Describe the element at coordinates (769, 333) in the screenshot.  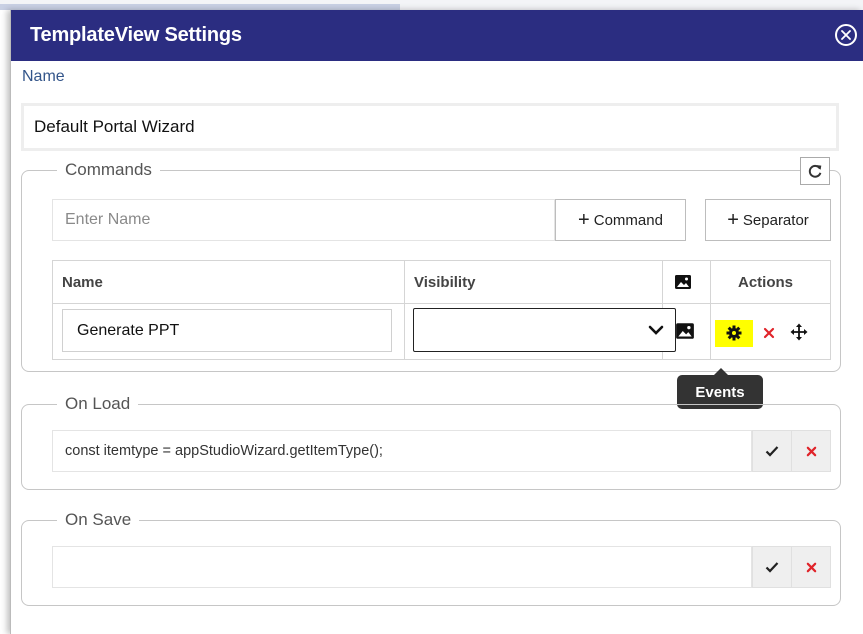
I see `delete-x-icon` at that location.